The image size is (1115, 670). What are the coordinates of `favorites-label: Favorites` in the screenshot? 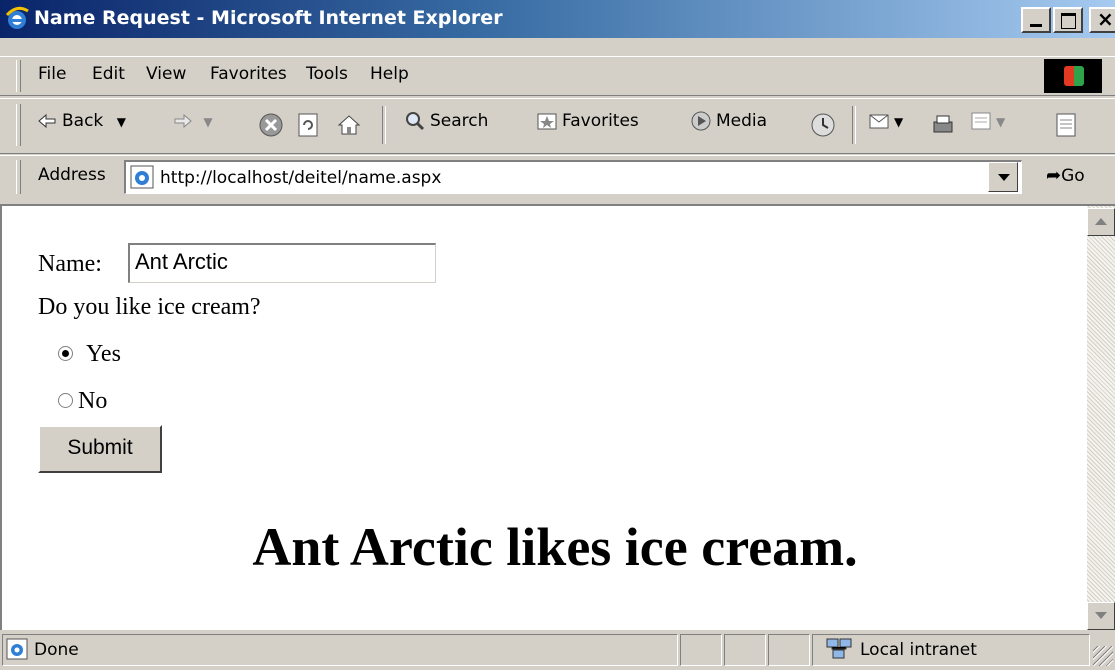 It's located at (600, 121).